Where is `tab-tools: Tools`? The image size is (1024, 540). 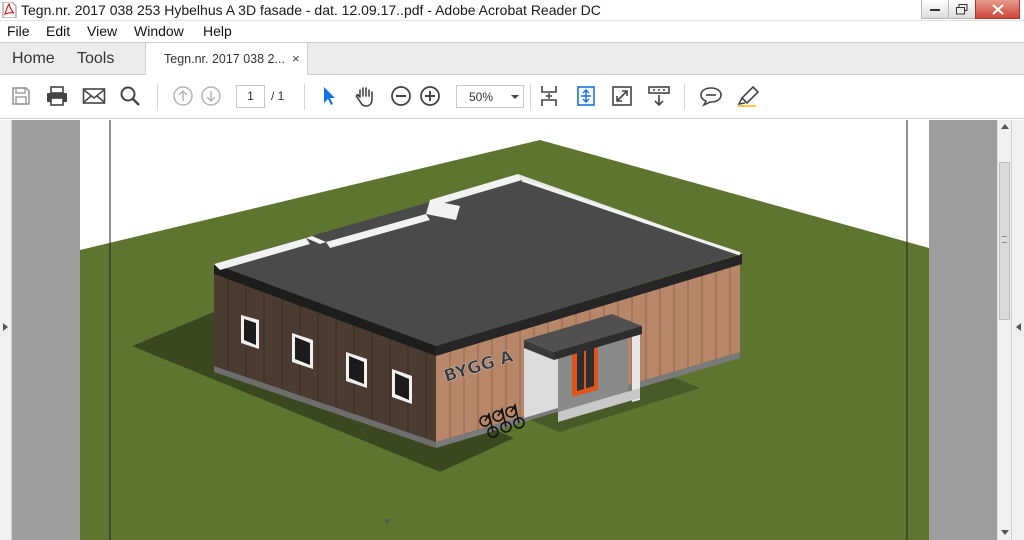
tab-tools: Tools is located at coordinates (95, 59).